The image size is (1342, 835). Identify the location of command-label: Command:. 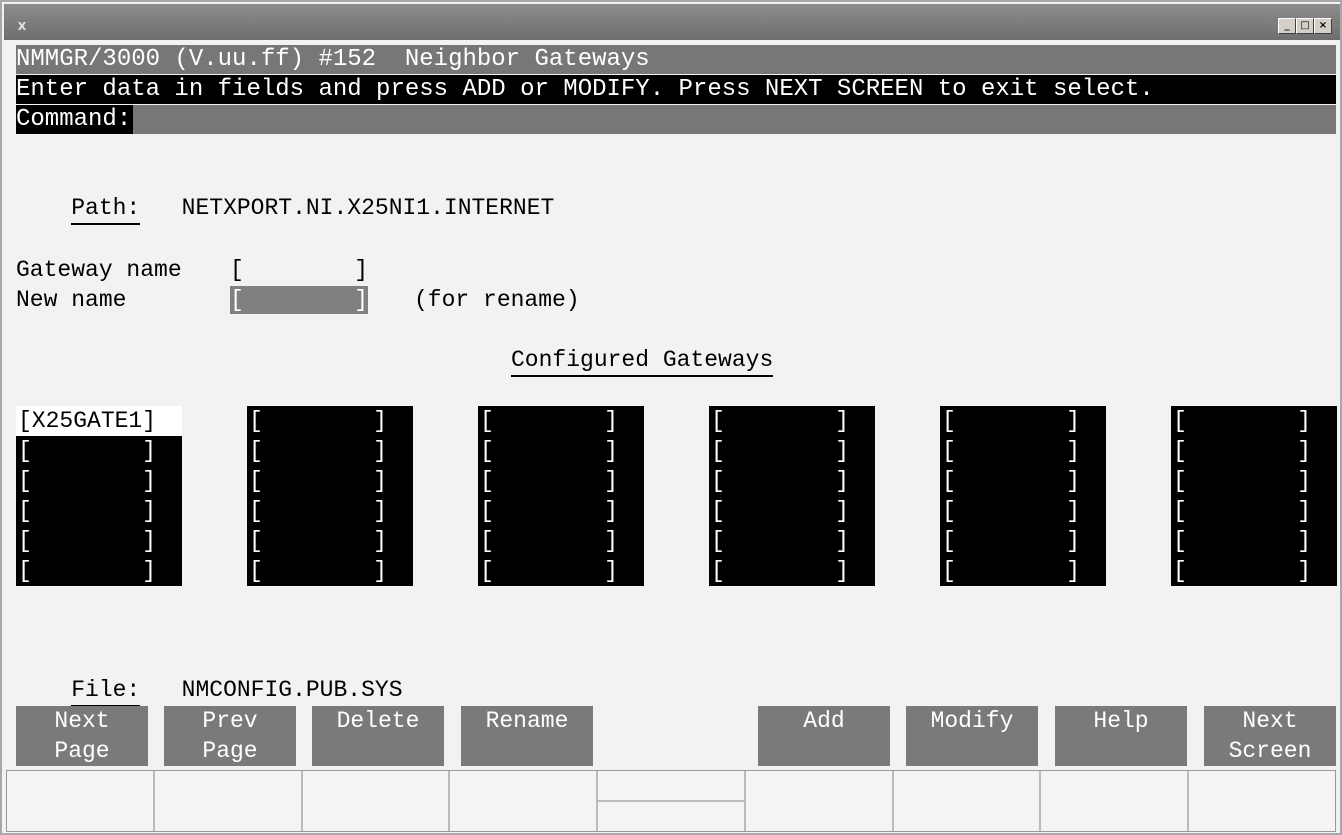
(75, 119).